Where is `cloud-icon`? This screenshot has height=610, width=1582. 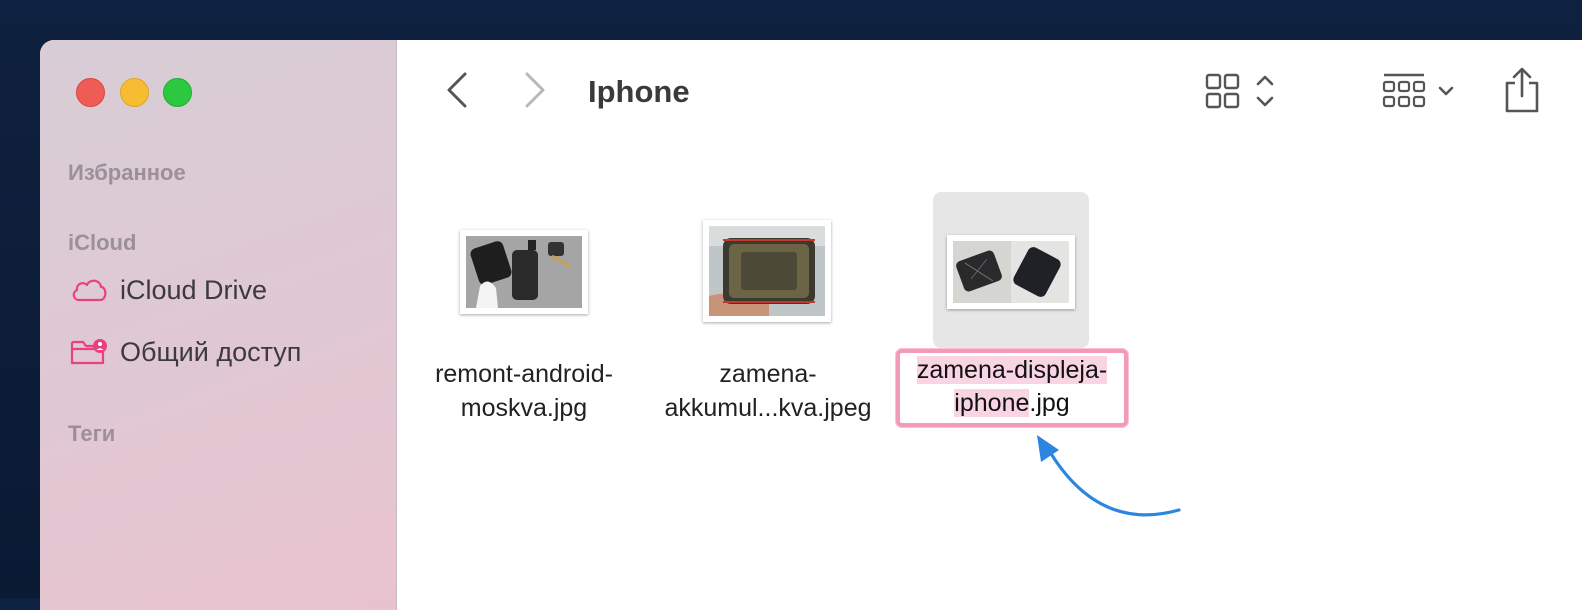 cloud-icon is located at coordinates (89, 290).